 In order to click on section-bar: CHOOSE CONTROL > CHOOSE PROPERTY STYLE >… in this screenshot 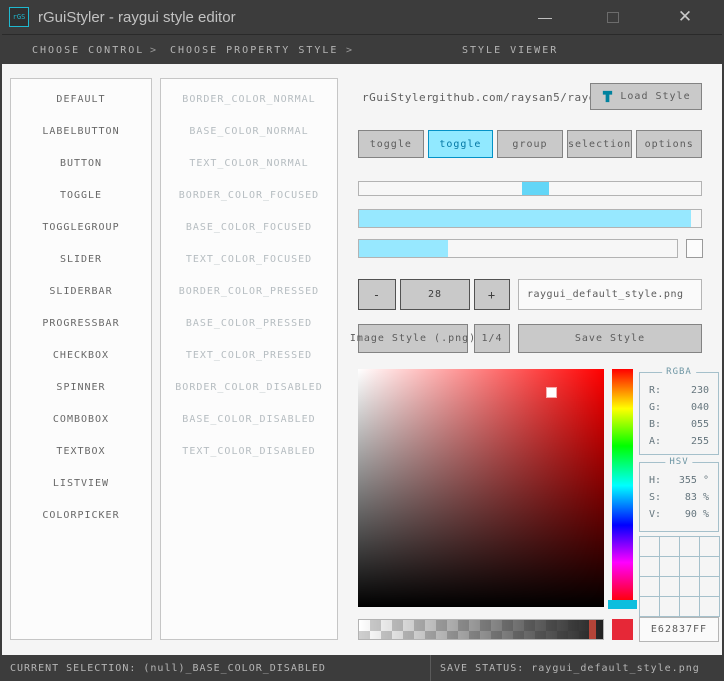, I will do `click(362, 49)`.